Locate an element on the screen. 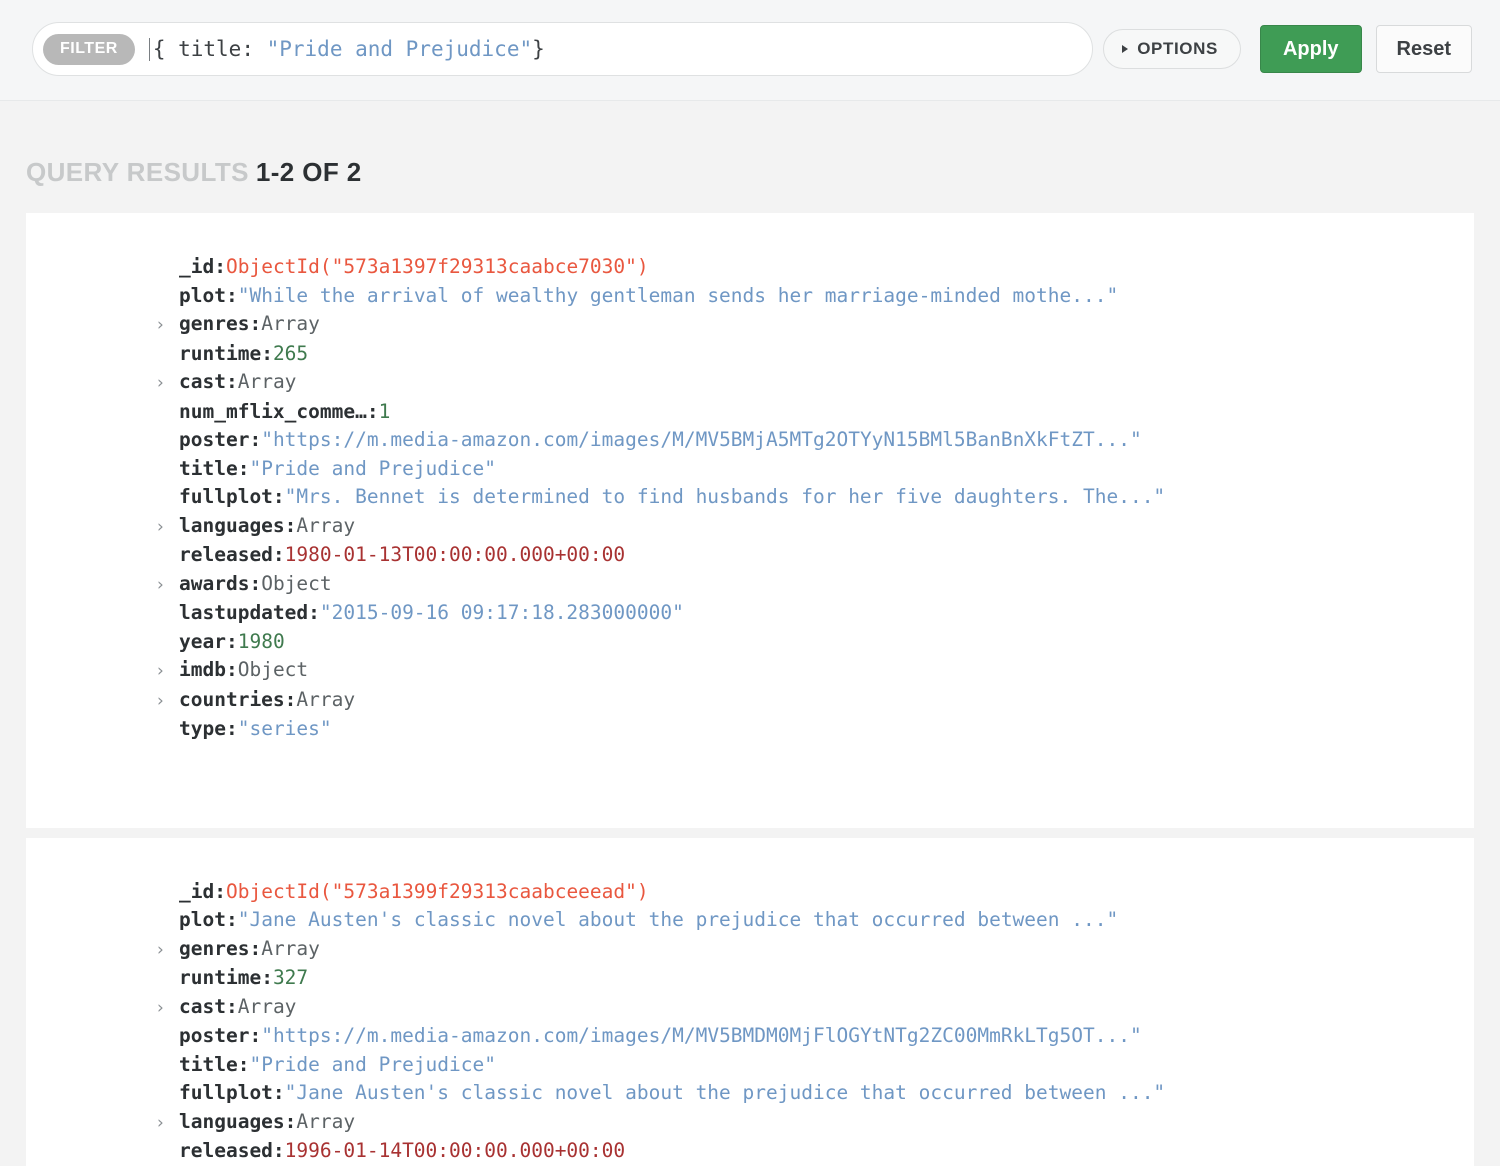  document-field-row: num_mflix_comme… : 1 is located at coordinates (815, 412).